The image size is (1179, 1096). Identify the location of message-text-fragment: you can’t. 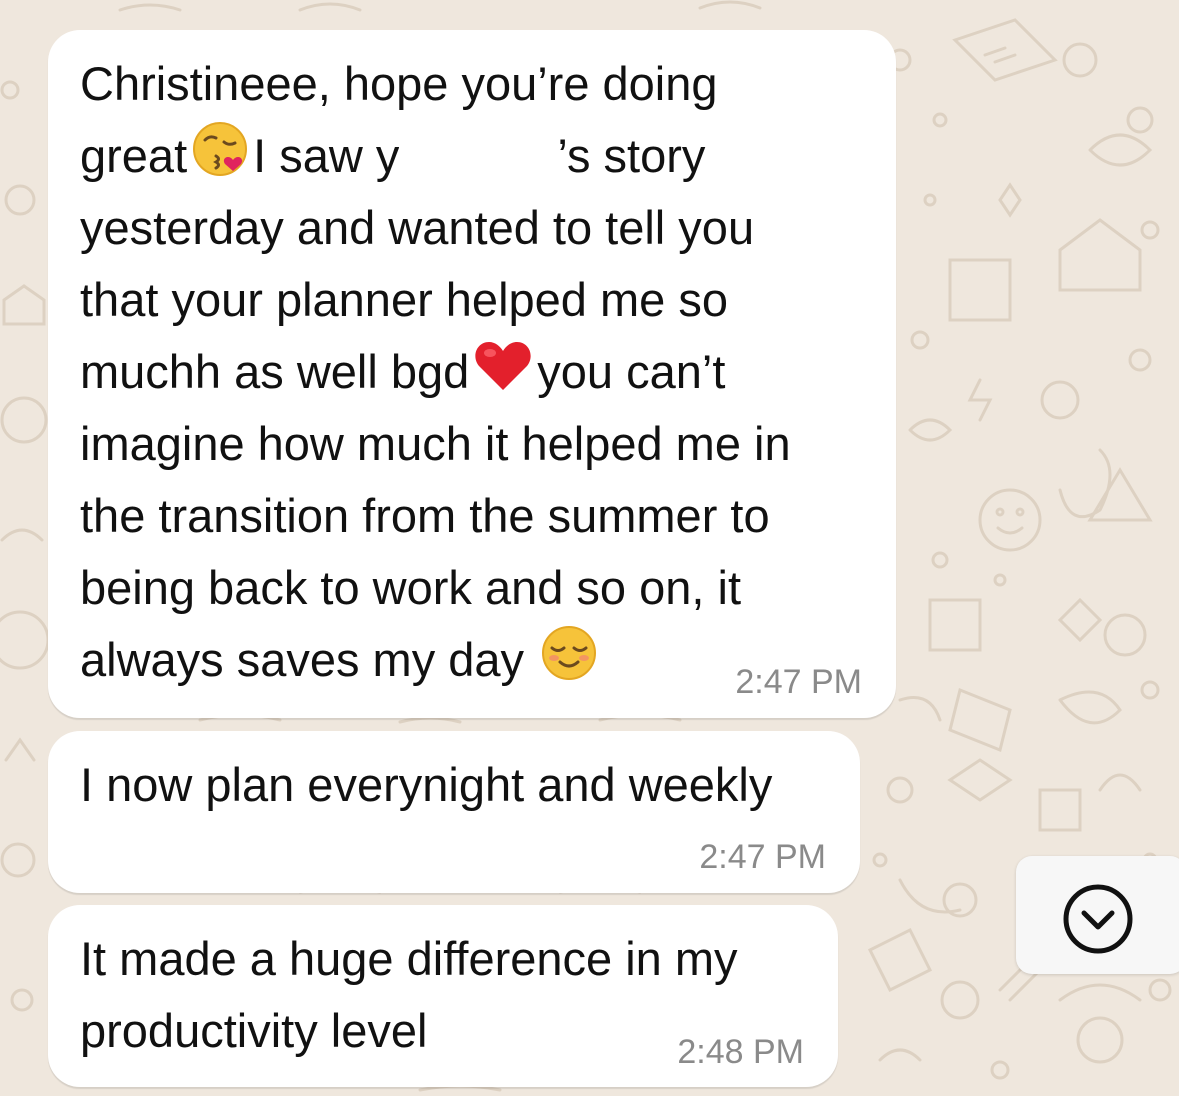
(631, 371).